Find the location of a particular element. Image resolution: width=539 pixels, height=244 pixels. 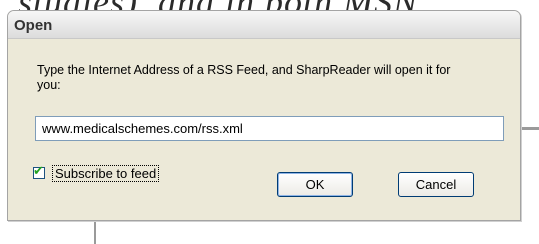

subscribe-checkbox: ✔ is located at coordinates (39, 171).